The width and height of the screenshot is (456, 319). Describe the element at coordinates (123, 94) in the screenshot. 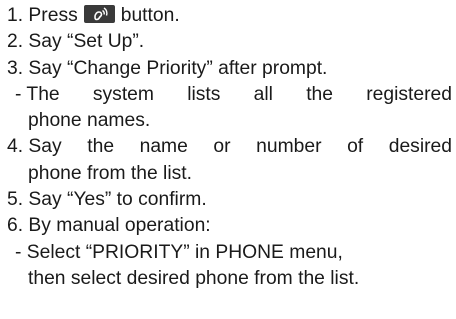

I see `word: system` at that location.